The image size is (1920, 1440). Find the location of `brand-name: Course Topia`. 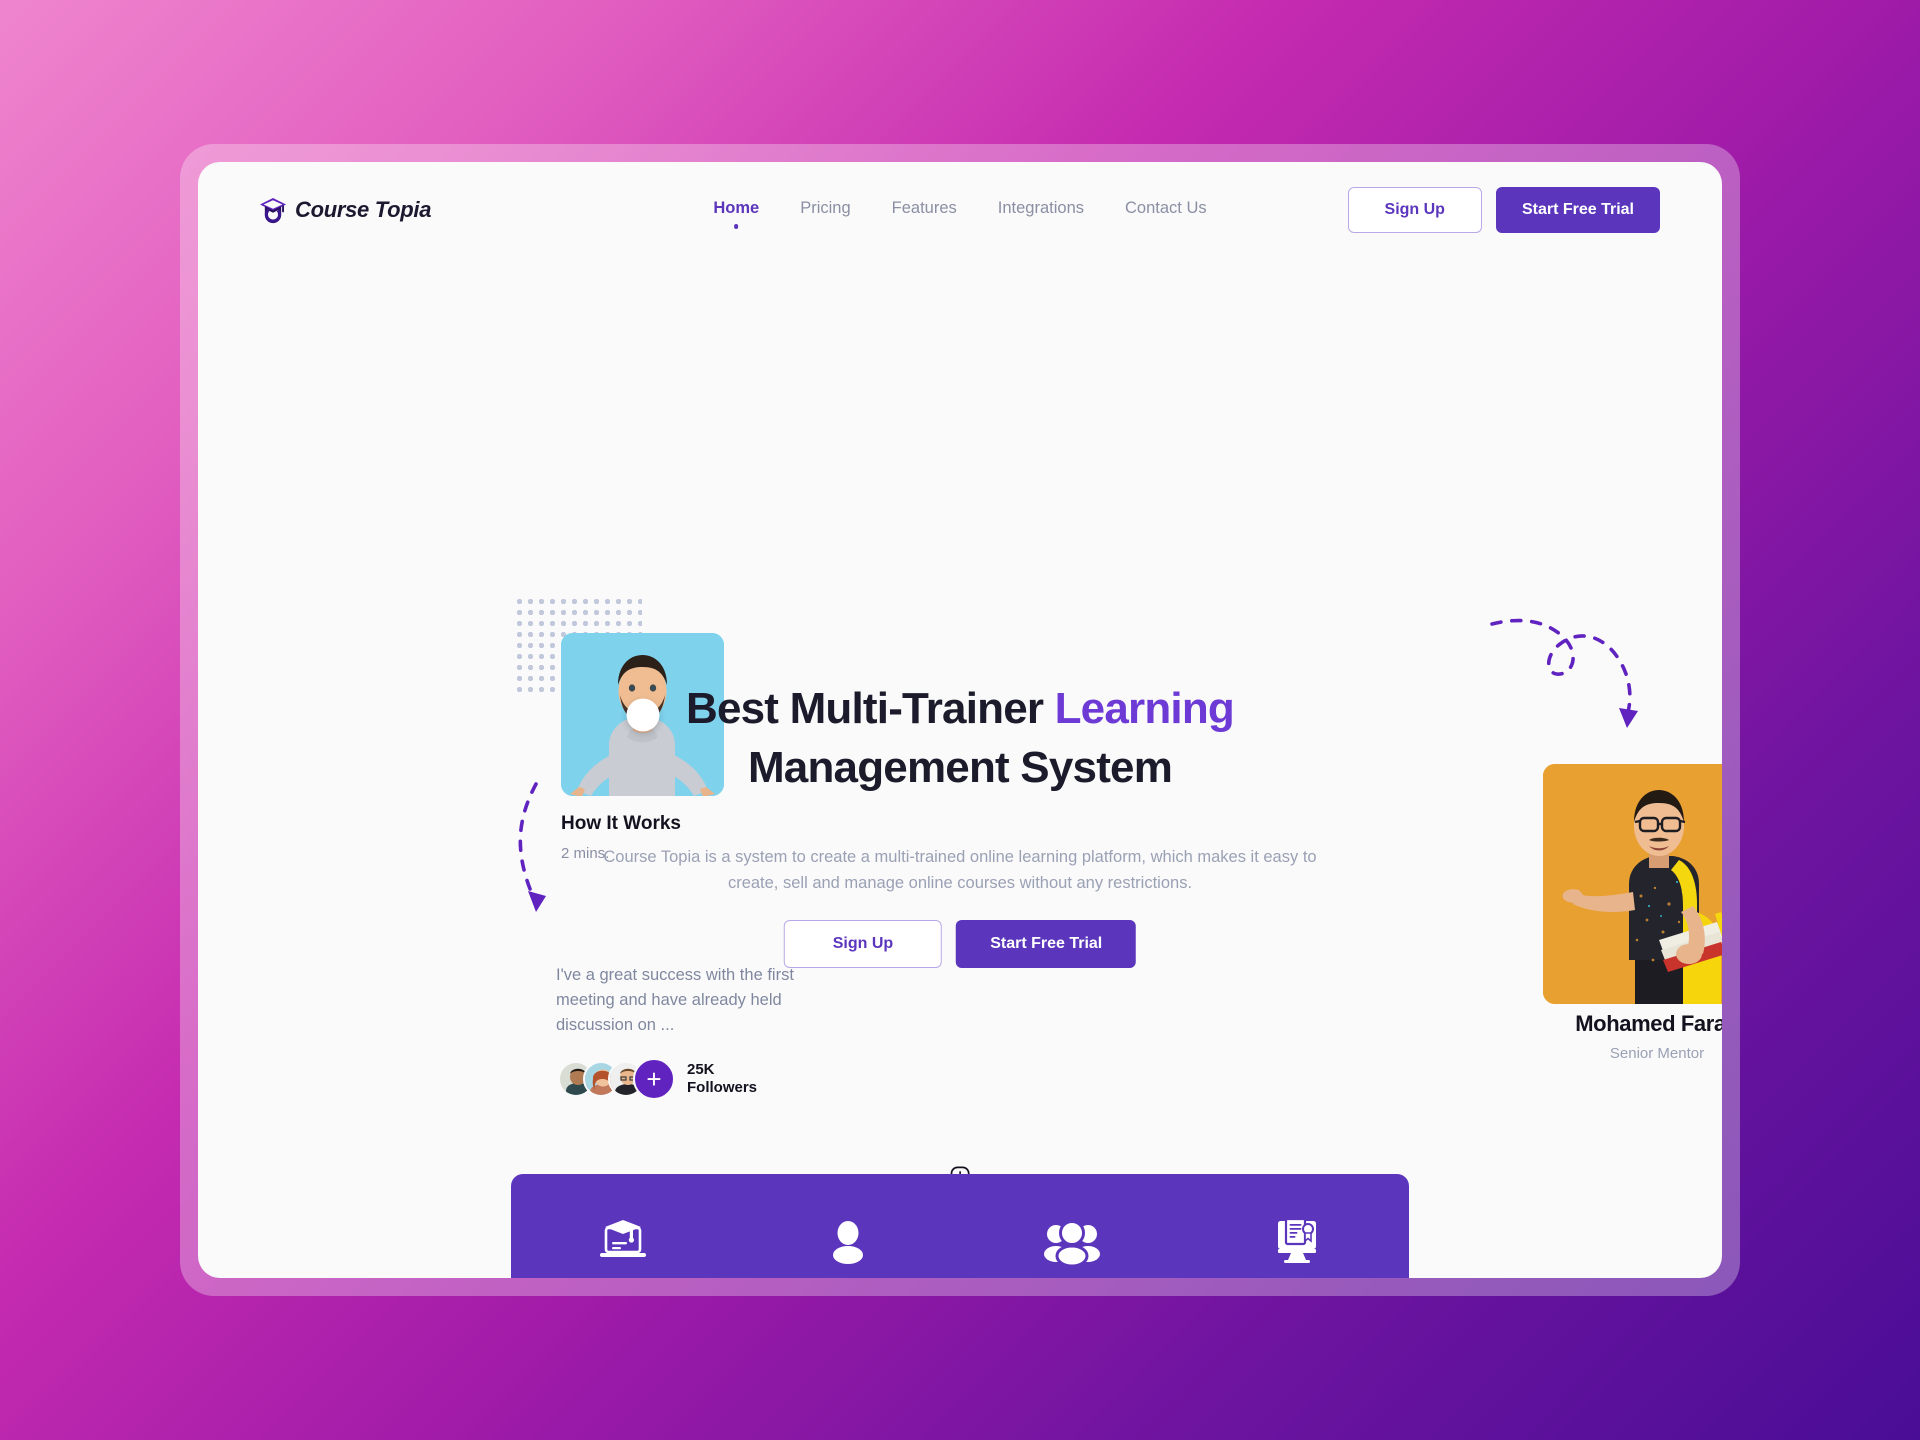

brand-name: Course Topia is located at coordinates (363, 209).